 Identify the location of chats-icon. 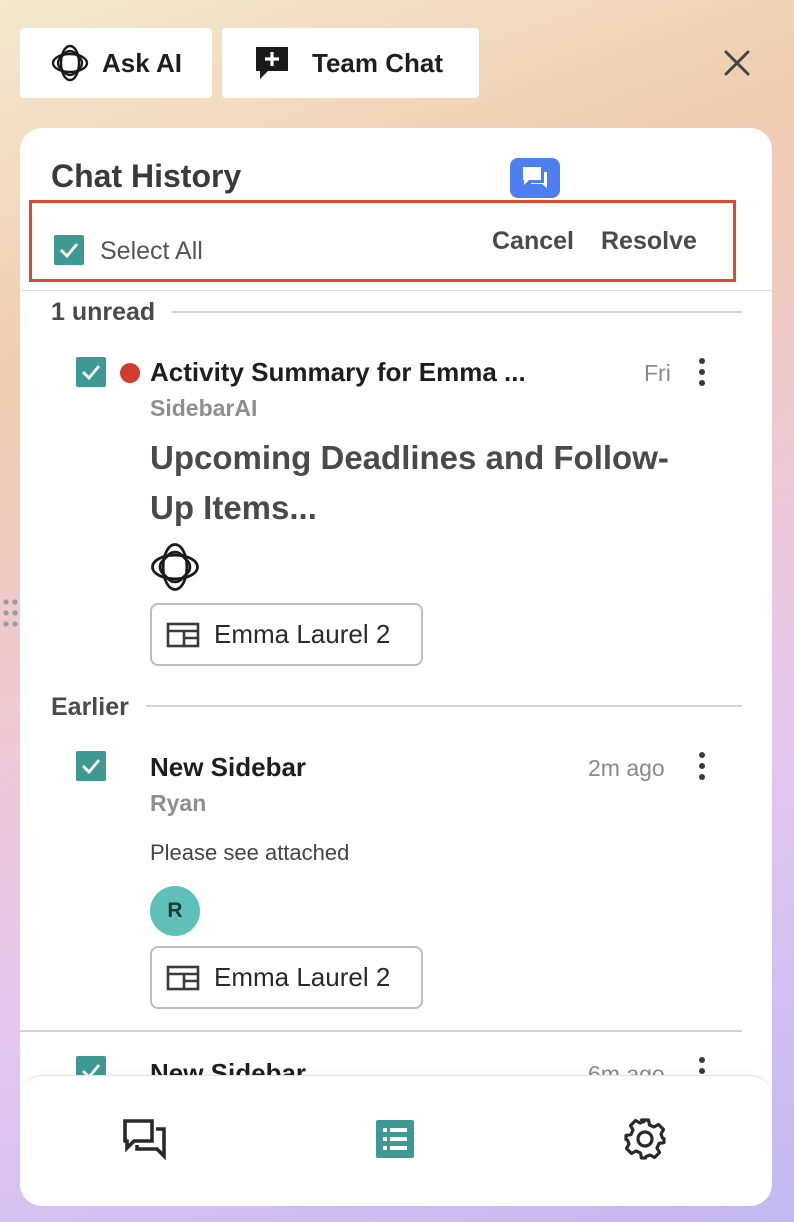
(144, 1139).